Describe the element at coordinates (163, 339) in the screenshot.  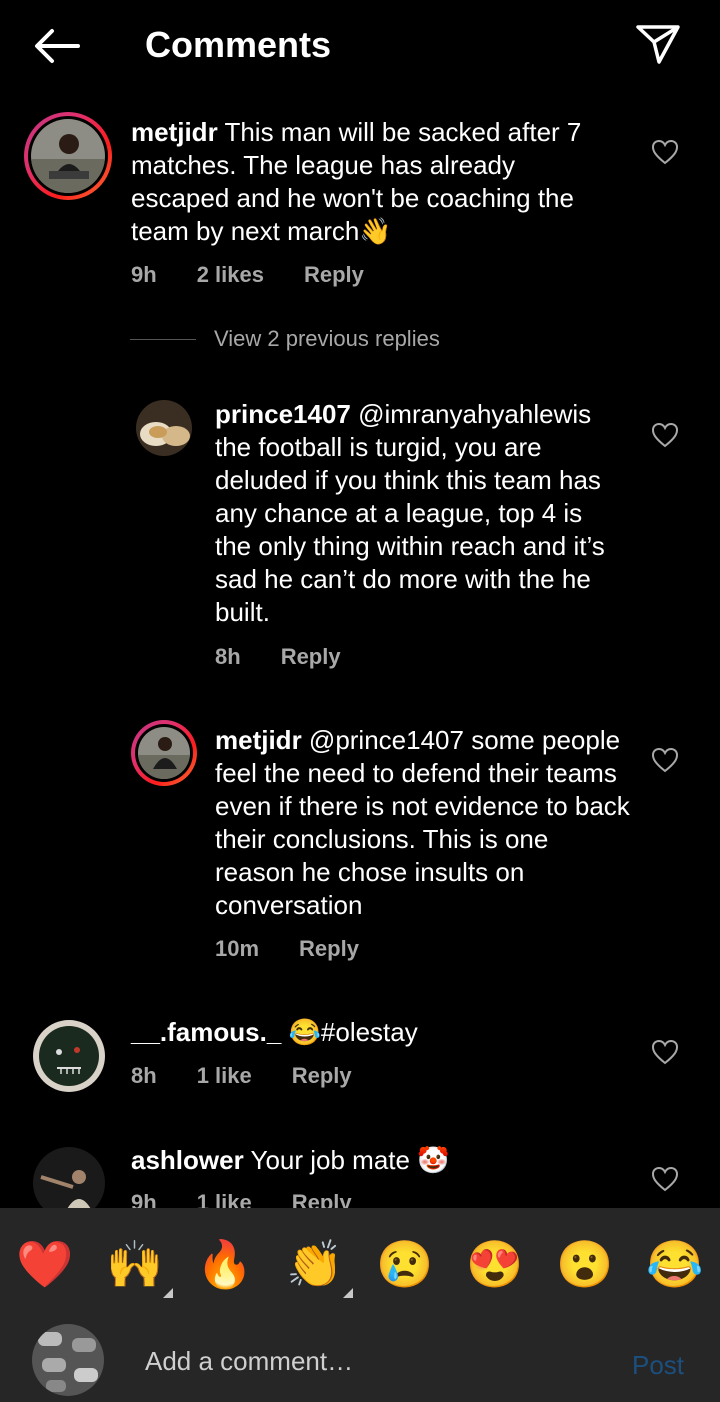
I see `divider` at that location.